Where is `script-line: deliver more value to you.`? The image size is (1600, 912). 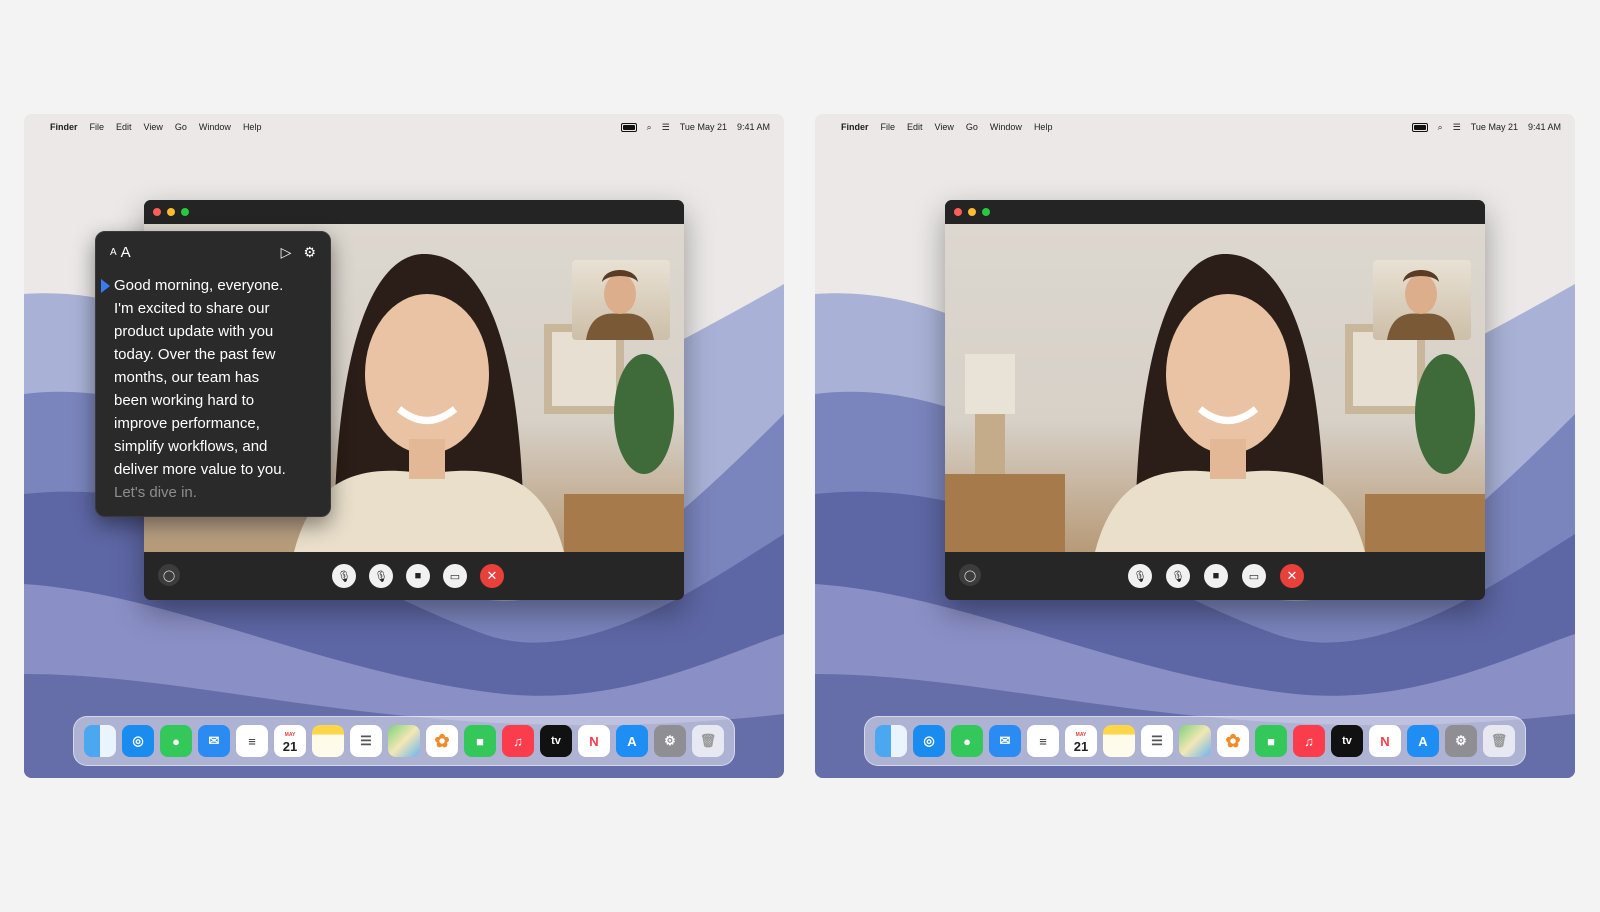 script-line: deliver more value to you. is located at coordinates (200, 469).